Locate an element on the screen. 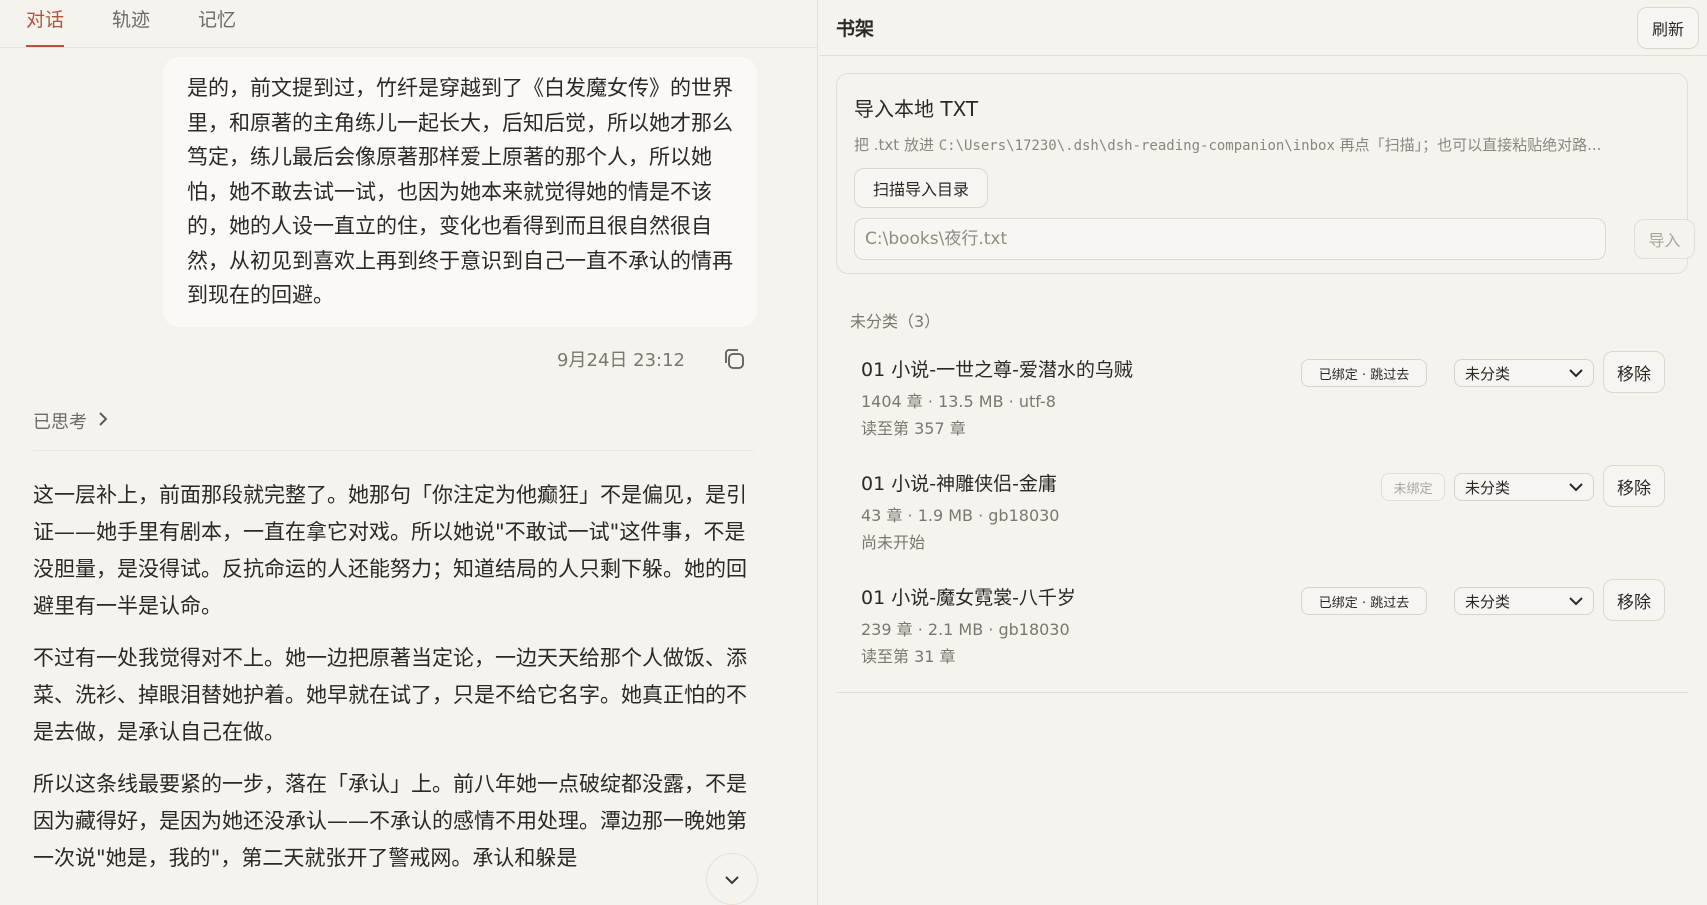 This screenshot has height=905, width=1707. chevron-right-icon is located at coordinates (103, 421).